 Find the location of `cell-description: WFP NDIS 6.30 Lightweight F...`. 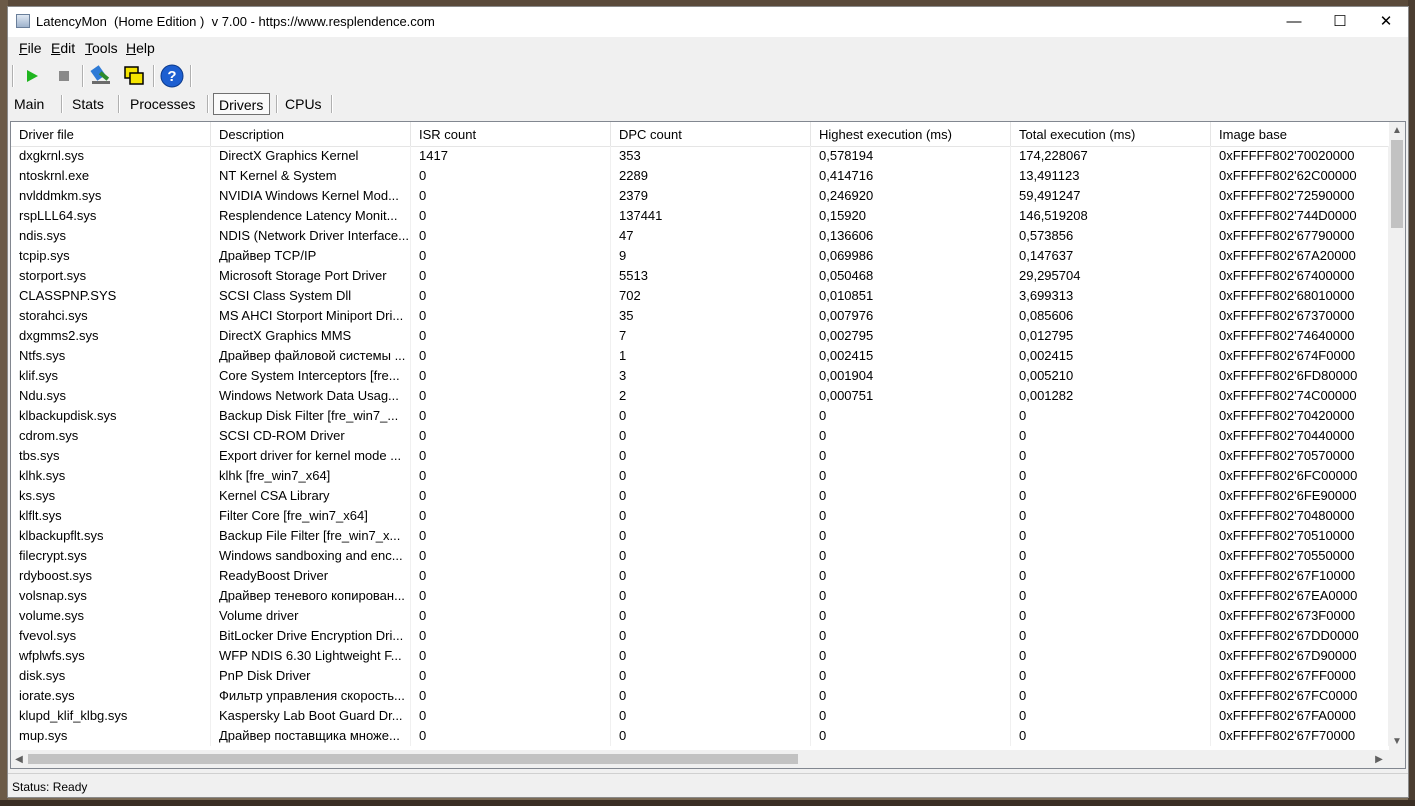

cell-description: WFP NDIS 6.30 Lightweight F... is located at coordinates (311, 656).